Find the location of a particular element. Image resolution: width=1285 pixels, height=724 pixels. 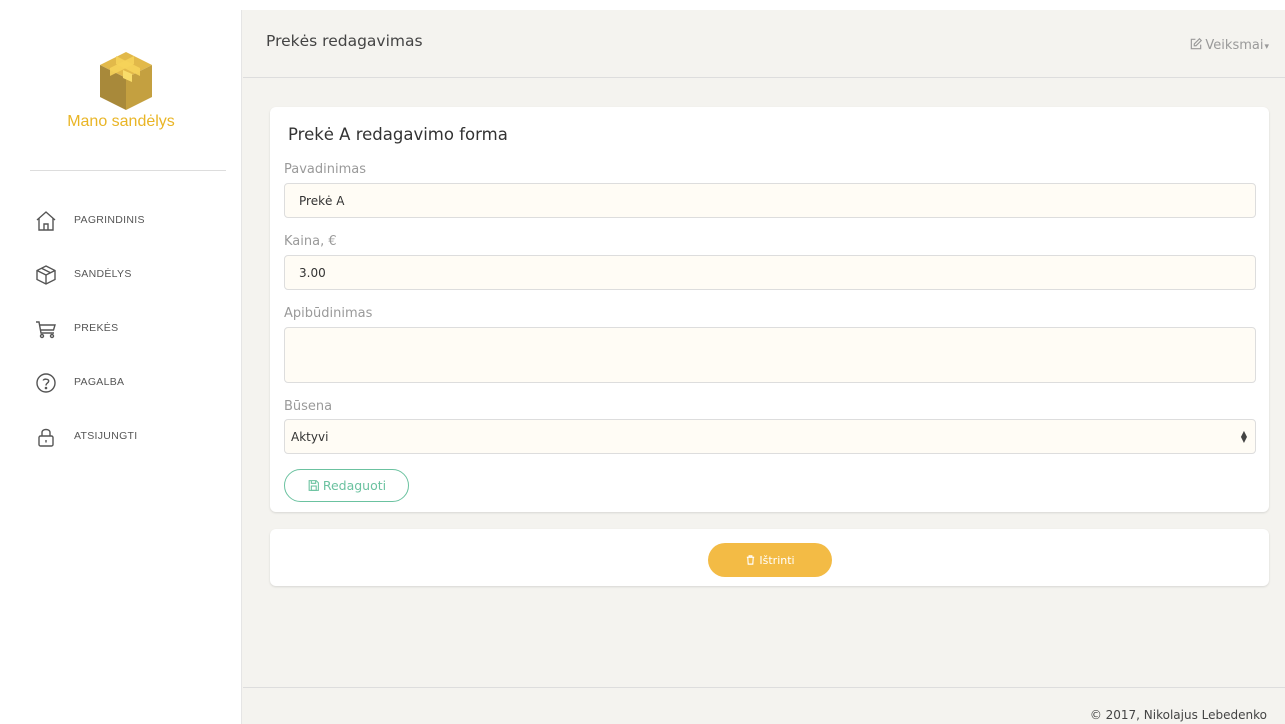

home-icon is located at coordinates (46, 221).